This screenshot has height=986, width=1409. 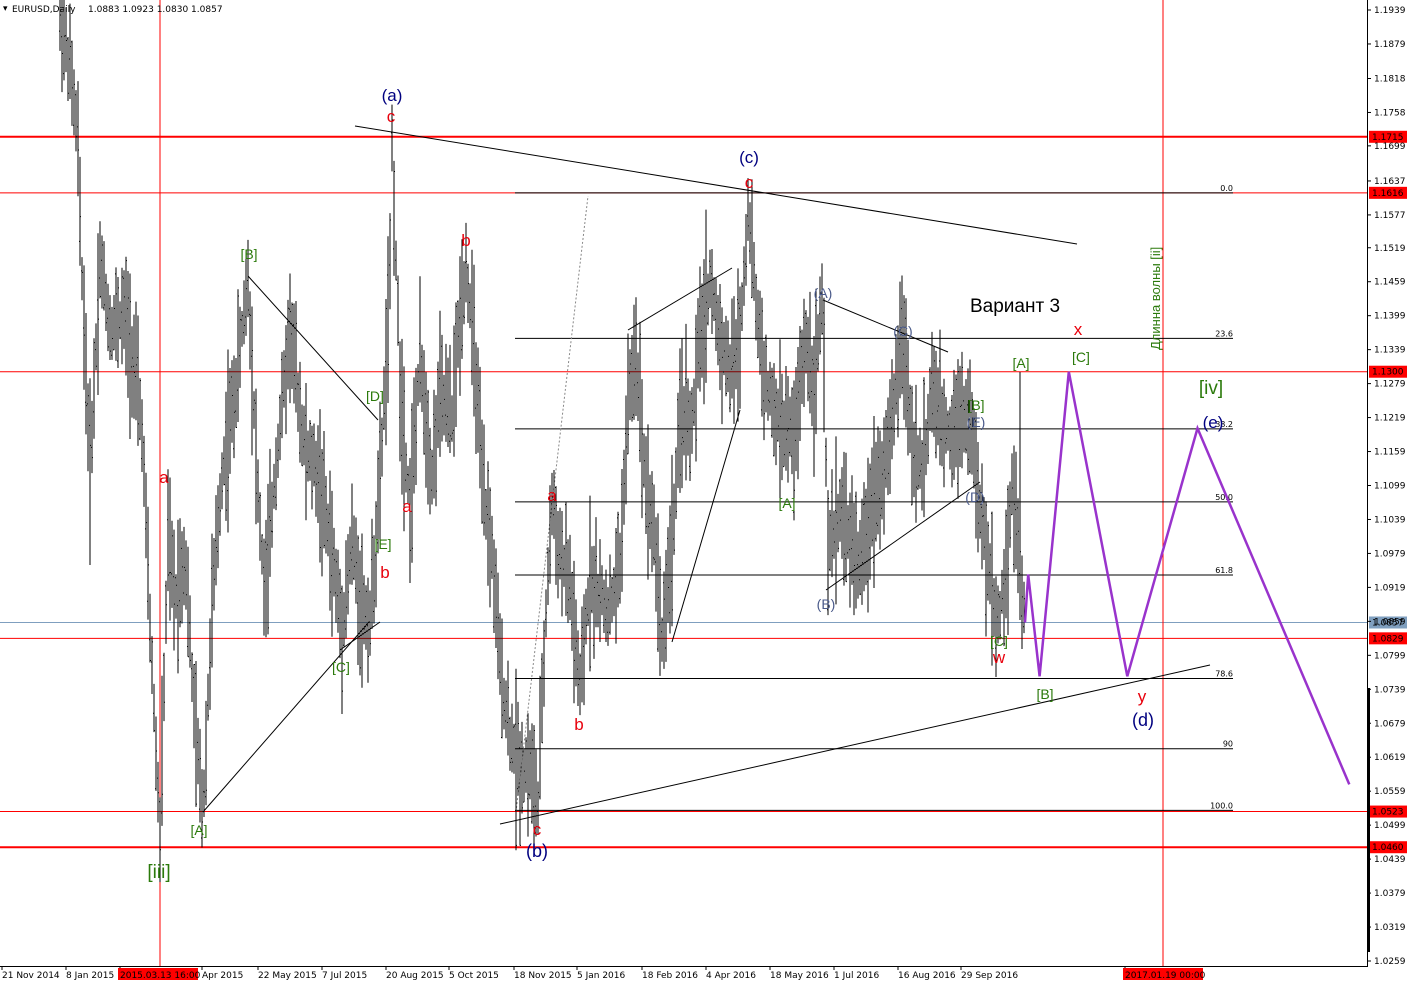 What do you see at coordinates (731, 976) in the screenshot?
I see `x-tick-label: 4 Apr 2016` at bounding box center [731, 976].